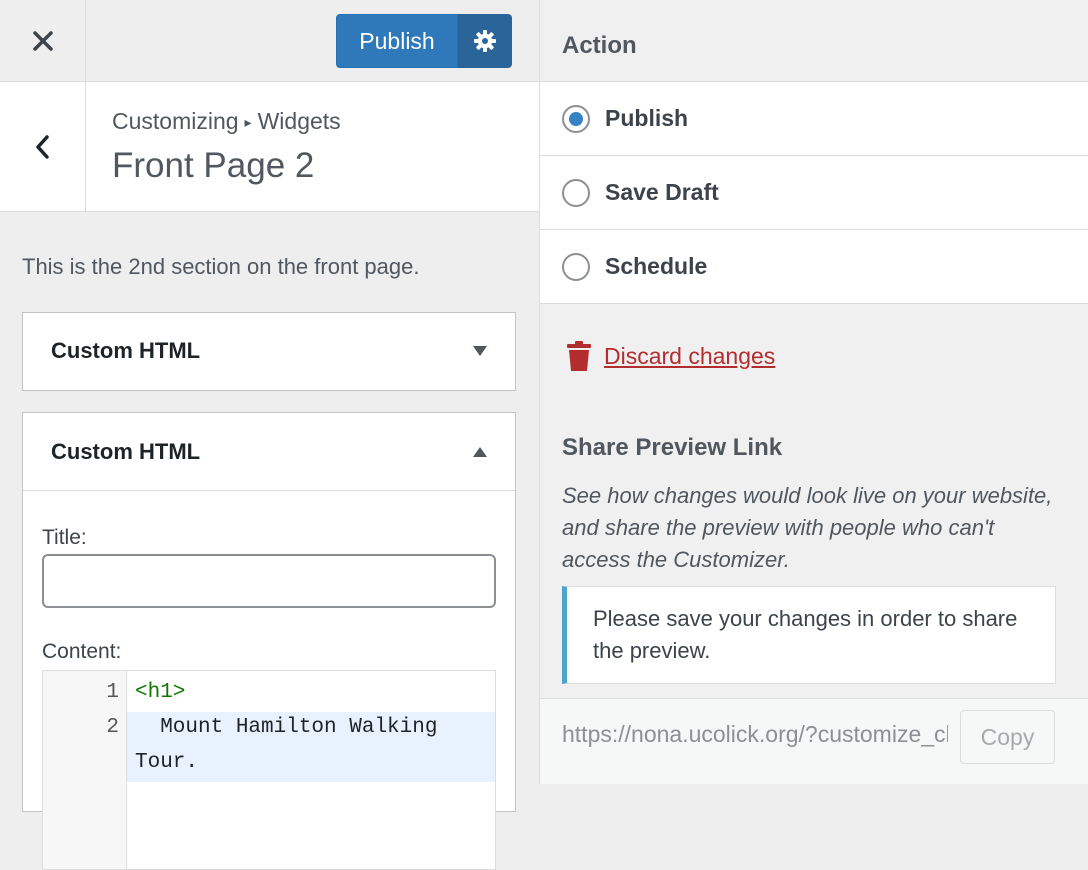 The width and height of the screenshot is (1088, 870). I want to click on discard-changes-label: Discard changes, so click(689, 356).